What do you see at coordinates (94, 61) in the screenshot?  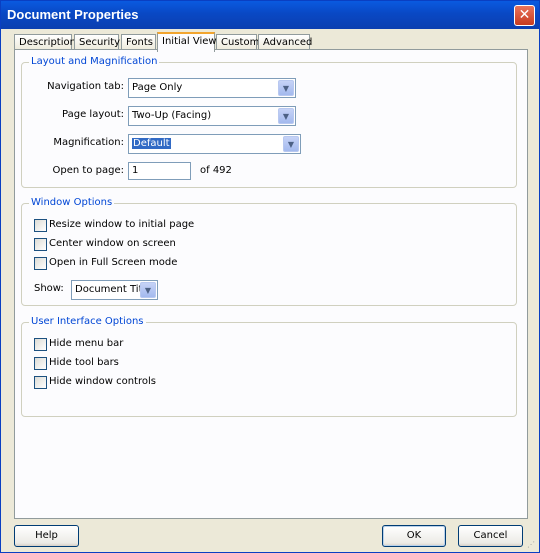 I see `layout-magnification-title: Layout and Magnification` at bounding box center [94, 61].